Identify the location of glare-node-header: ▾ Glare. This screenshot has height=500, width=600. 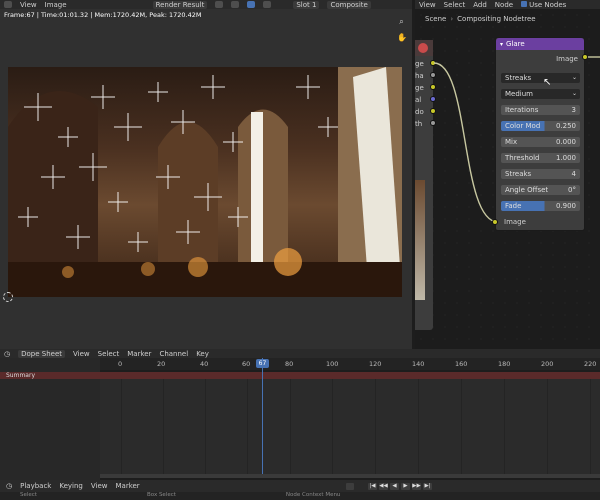
(540, 44).